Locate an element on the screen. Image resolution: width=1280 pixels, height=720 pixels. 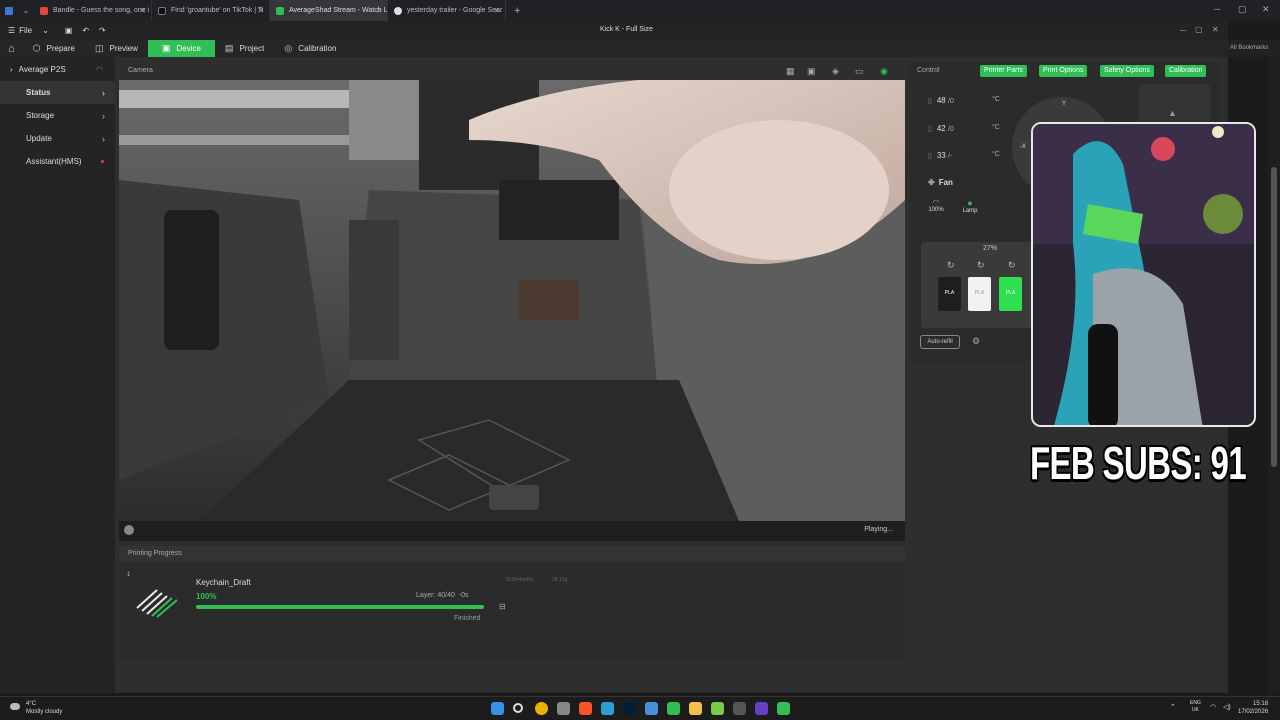
minimize-browser-icon: ─ is located at coordinates (1217, 9).